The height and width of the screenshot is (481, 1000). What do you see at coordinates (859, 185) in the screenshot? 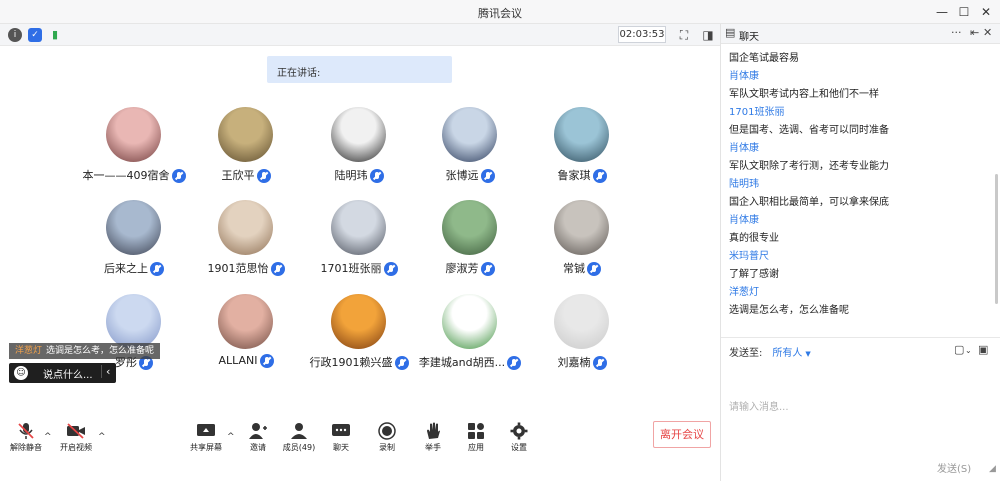
I see `chat-sender-name: 陆明玮` at bounding box center [859, 185].